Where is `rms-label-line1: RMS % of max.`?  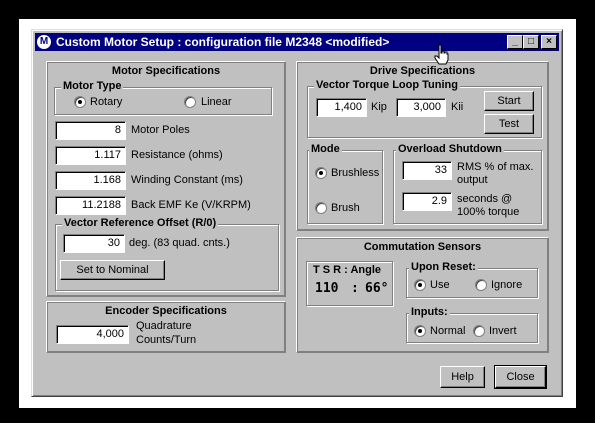 rms-label-line1: RMS % of max. is located at coordinates (495, 167).